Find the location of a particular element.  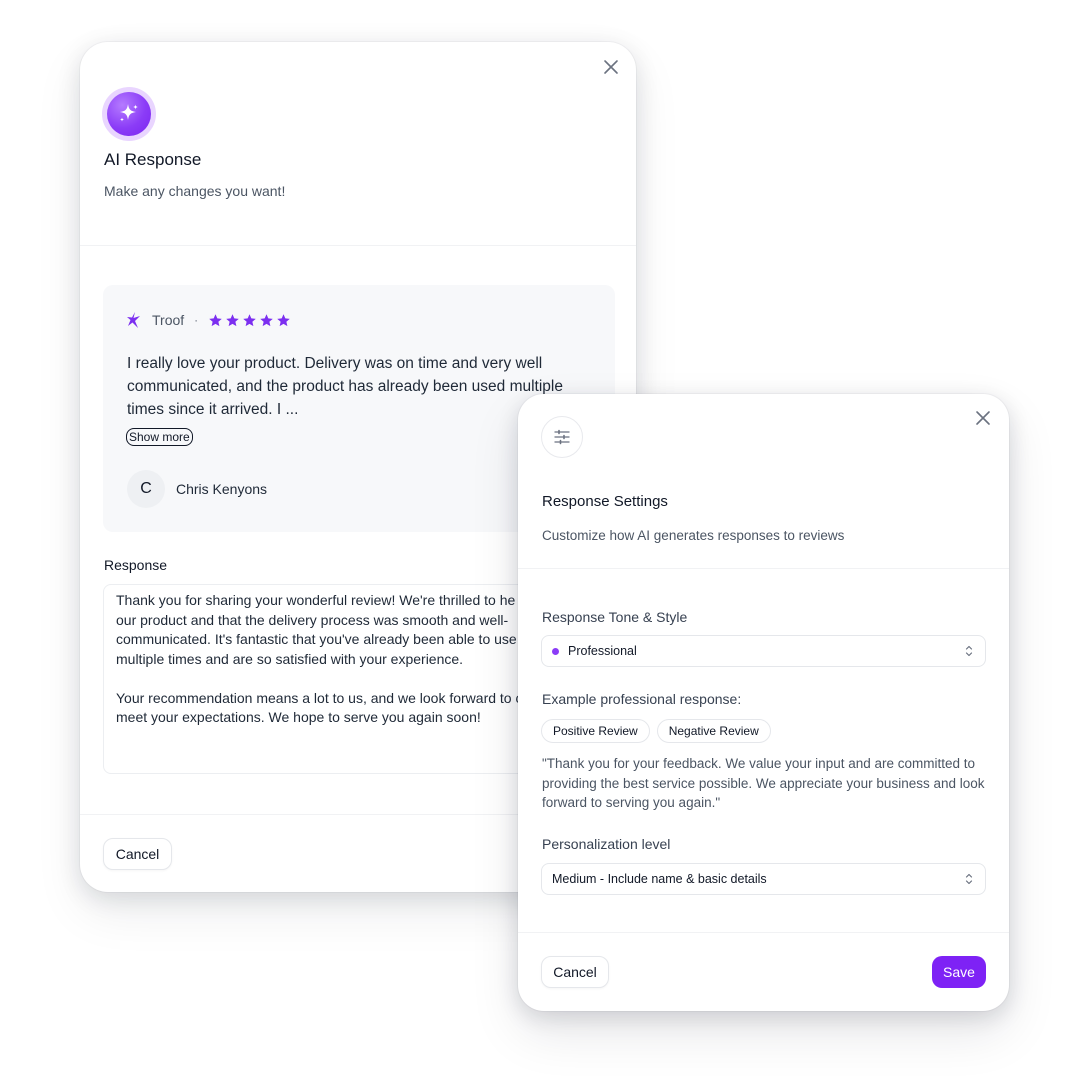

personalization-label: Personalization level is located at coordinates (606, 844).